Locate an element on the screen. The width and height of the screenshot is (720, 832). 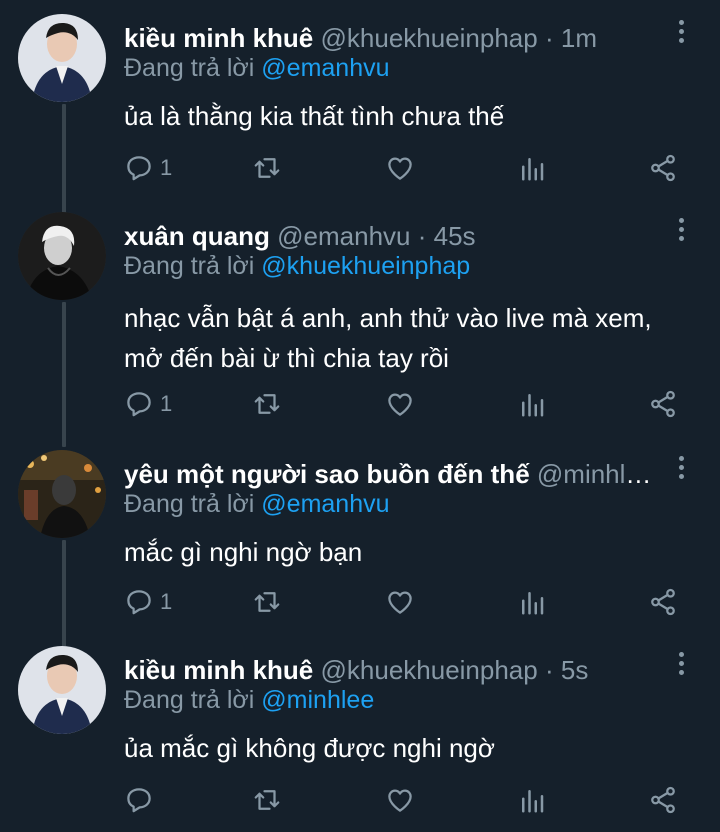
tweet-text: ủa mắc gì không được nghi ngờ is located at coordinates (309, 748).